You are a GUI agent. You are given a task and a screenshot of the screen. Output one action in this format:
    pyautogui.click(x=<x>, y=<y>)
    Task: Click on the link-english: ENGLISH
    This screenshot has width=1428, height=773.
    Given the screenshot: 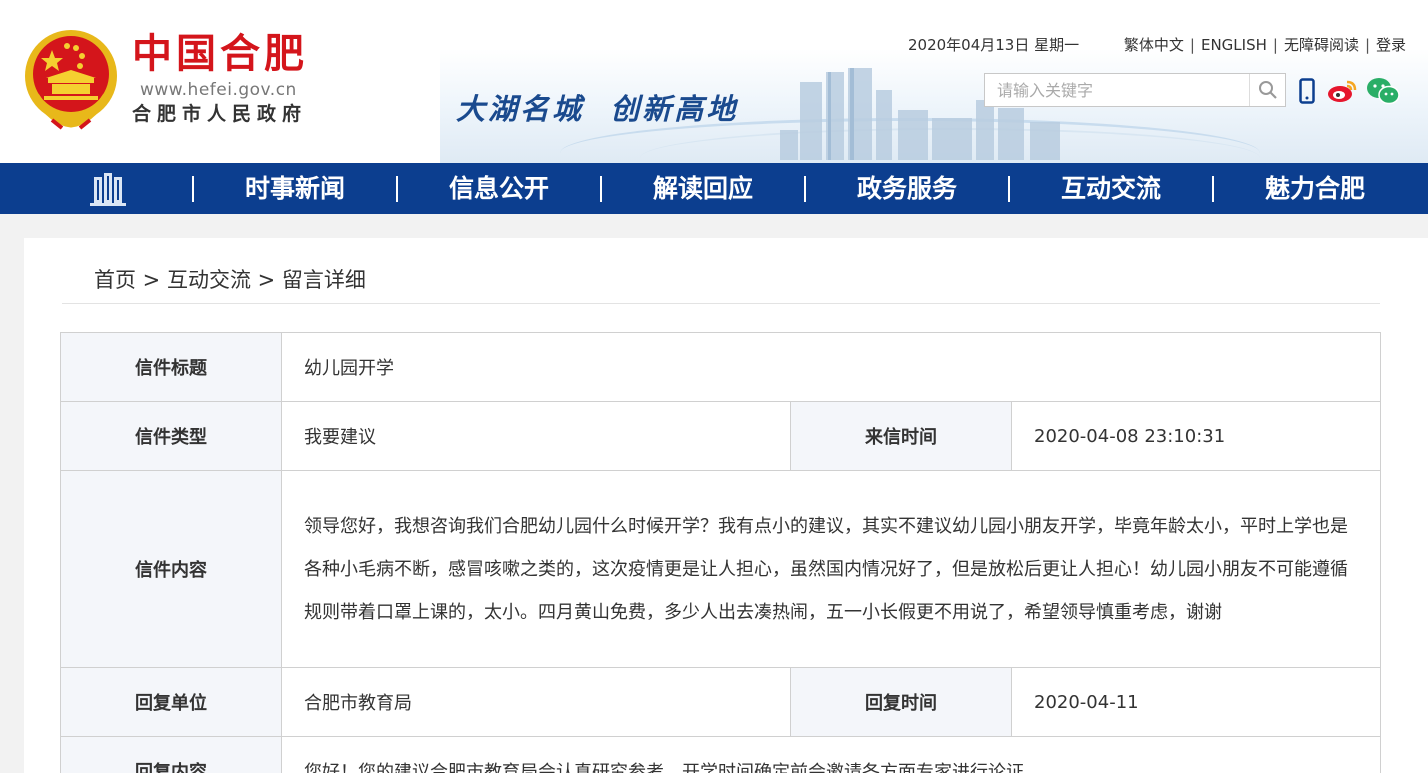 What is the action you would take?
    pyautogui.click(x=1234, y=45)
    